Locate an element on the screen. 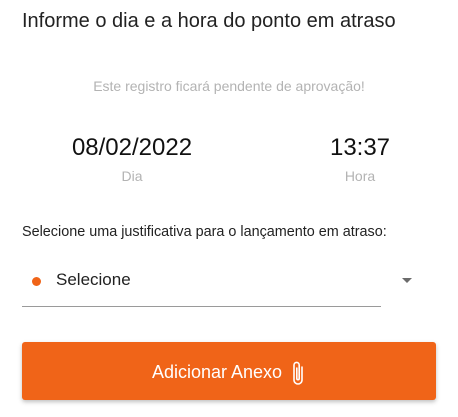  select-underline is located at coordinates (201, 306).